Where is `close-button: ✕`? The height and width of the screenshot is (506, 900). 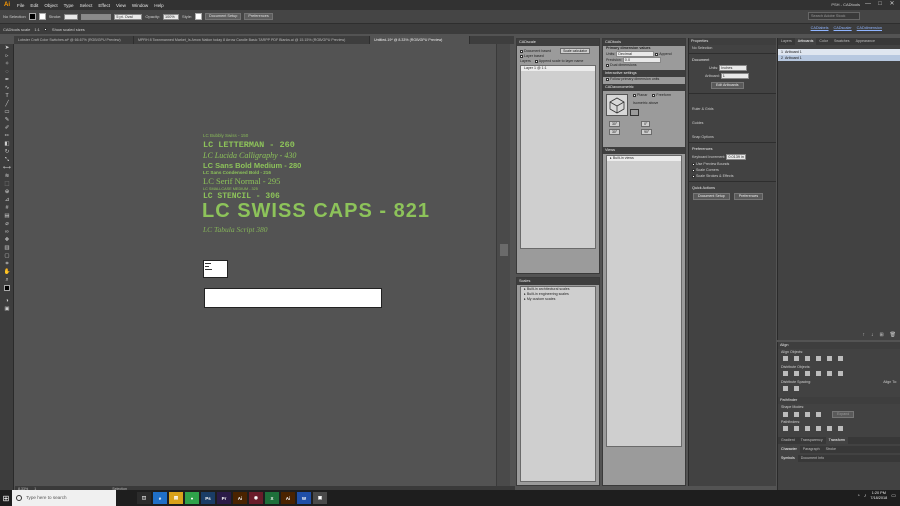 close-button: ✕ is located at coordinates (892, 4).